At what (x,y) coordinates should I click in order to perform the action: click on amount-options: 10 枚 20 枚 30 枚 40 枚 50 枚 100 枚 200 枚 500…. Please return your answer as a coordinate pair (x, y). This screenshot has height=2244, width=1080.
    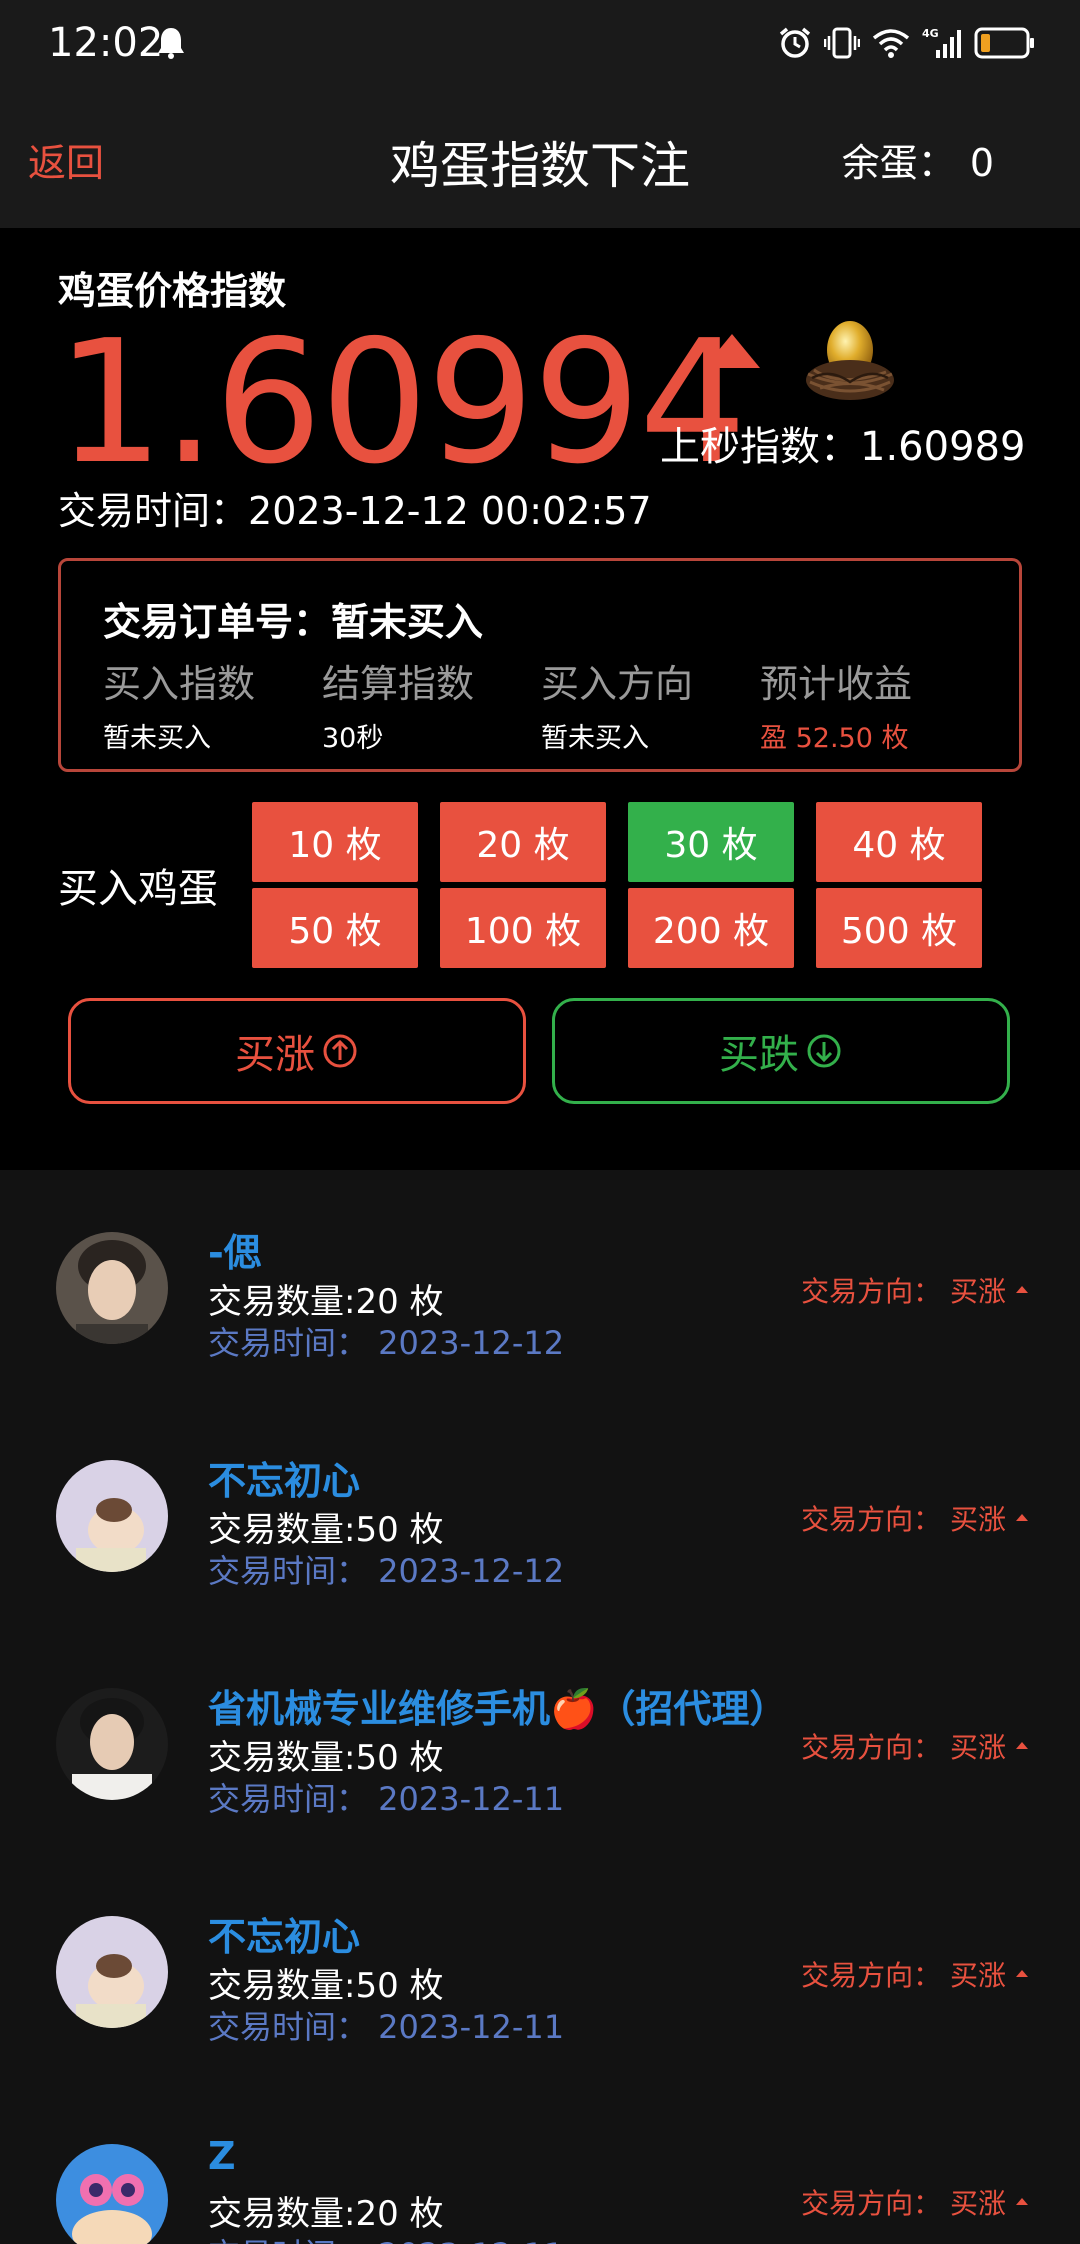
    Looking at the image, I should click on (617, 885).